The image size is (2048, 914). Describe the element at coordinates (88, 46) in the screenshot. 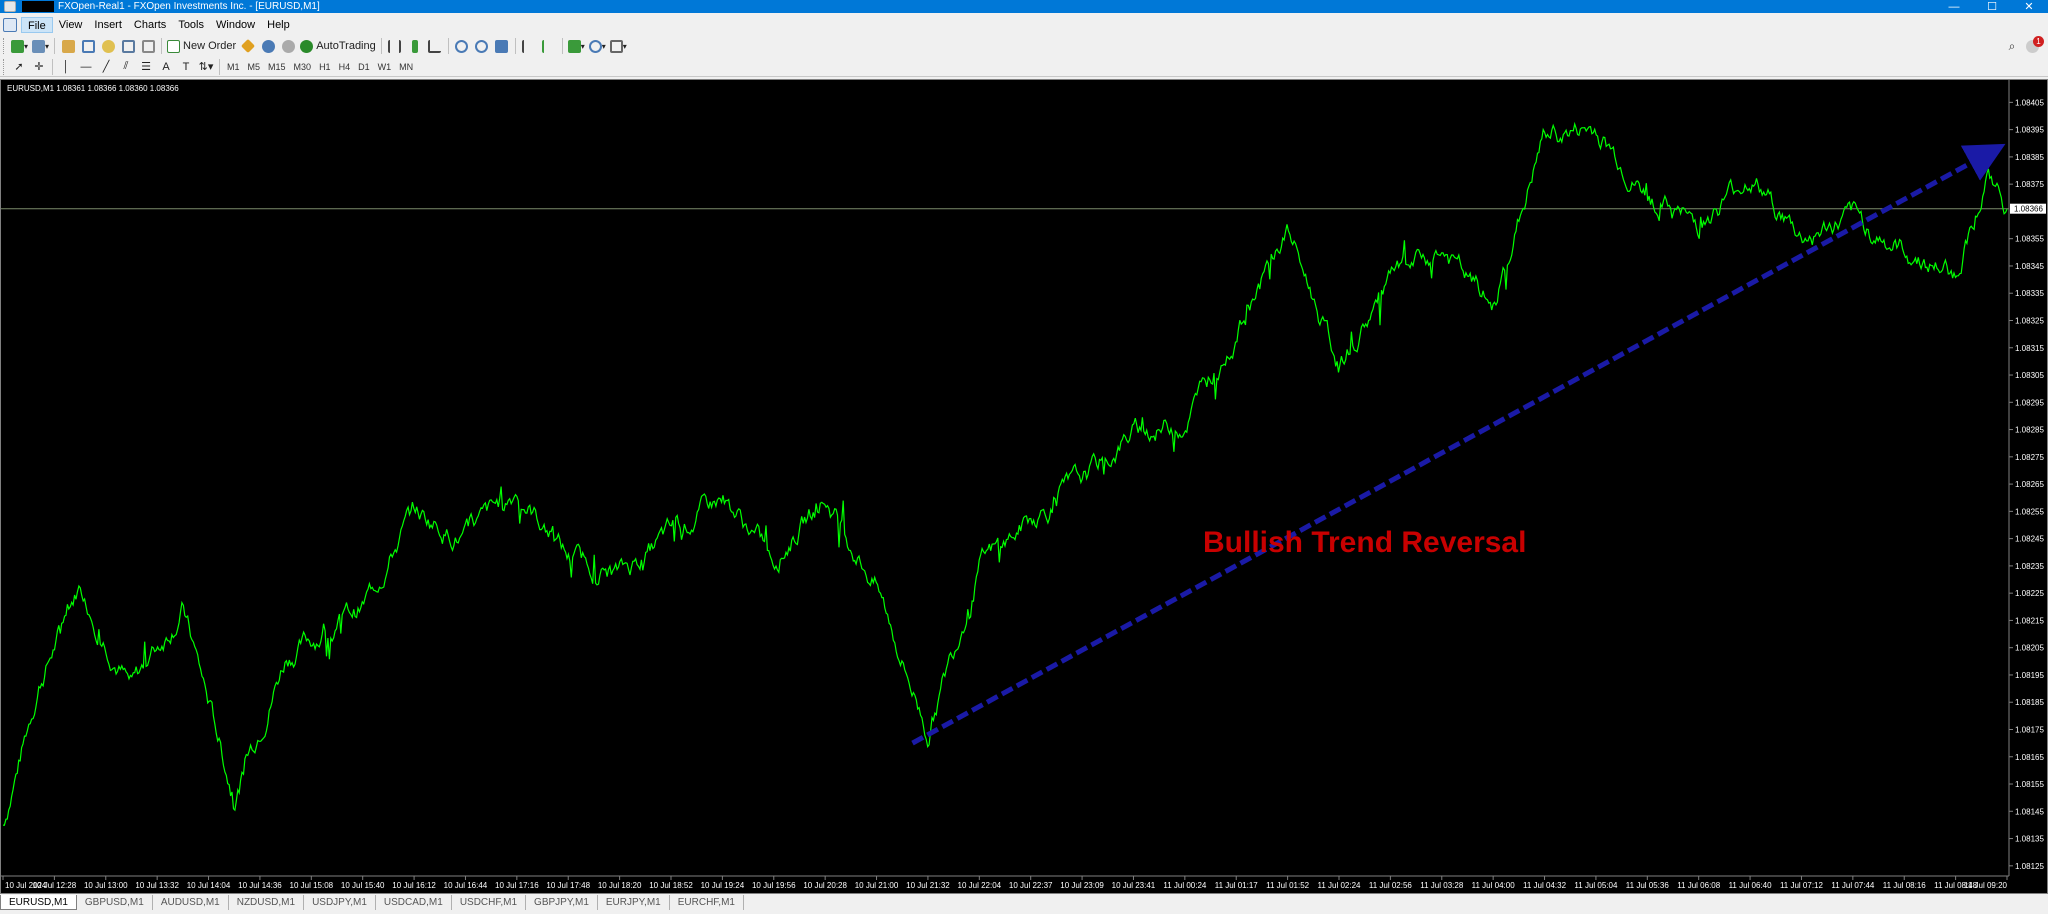

I see `data-window-icon` at that location.